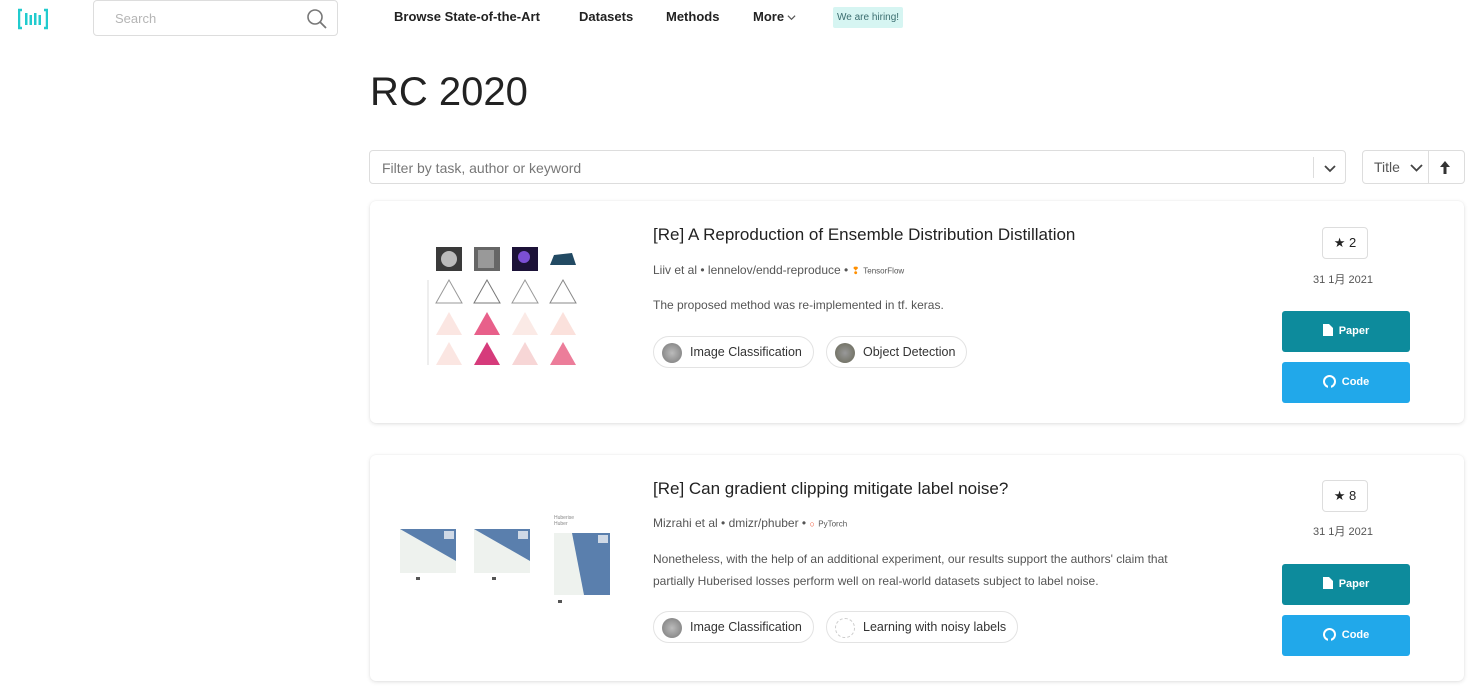  I want to click on star-count: ★ 8, so click(1345, 496).